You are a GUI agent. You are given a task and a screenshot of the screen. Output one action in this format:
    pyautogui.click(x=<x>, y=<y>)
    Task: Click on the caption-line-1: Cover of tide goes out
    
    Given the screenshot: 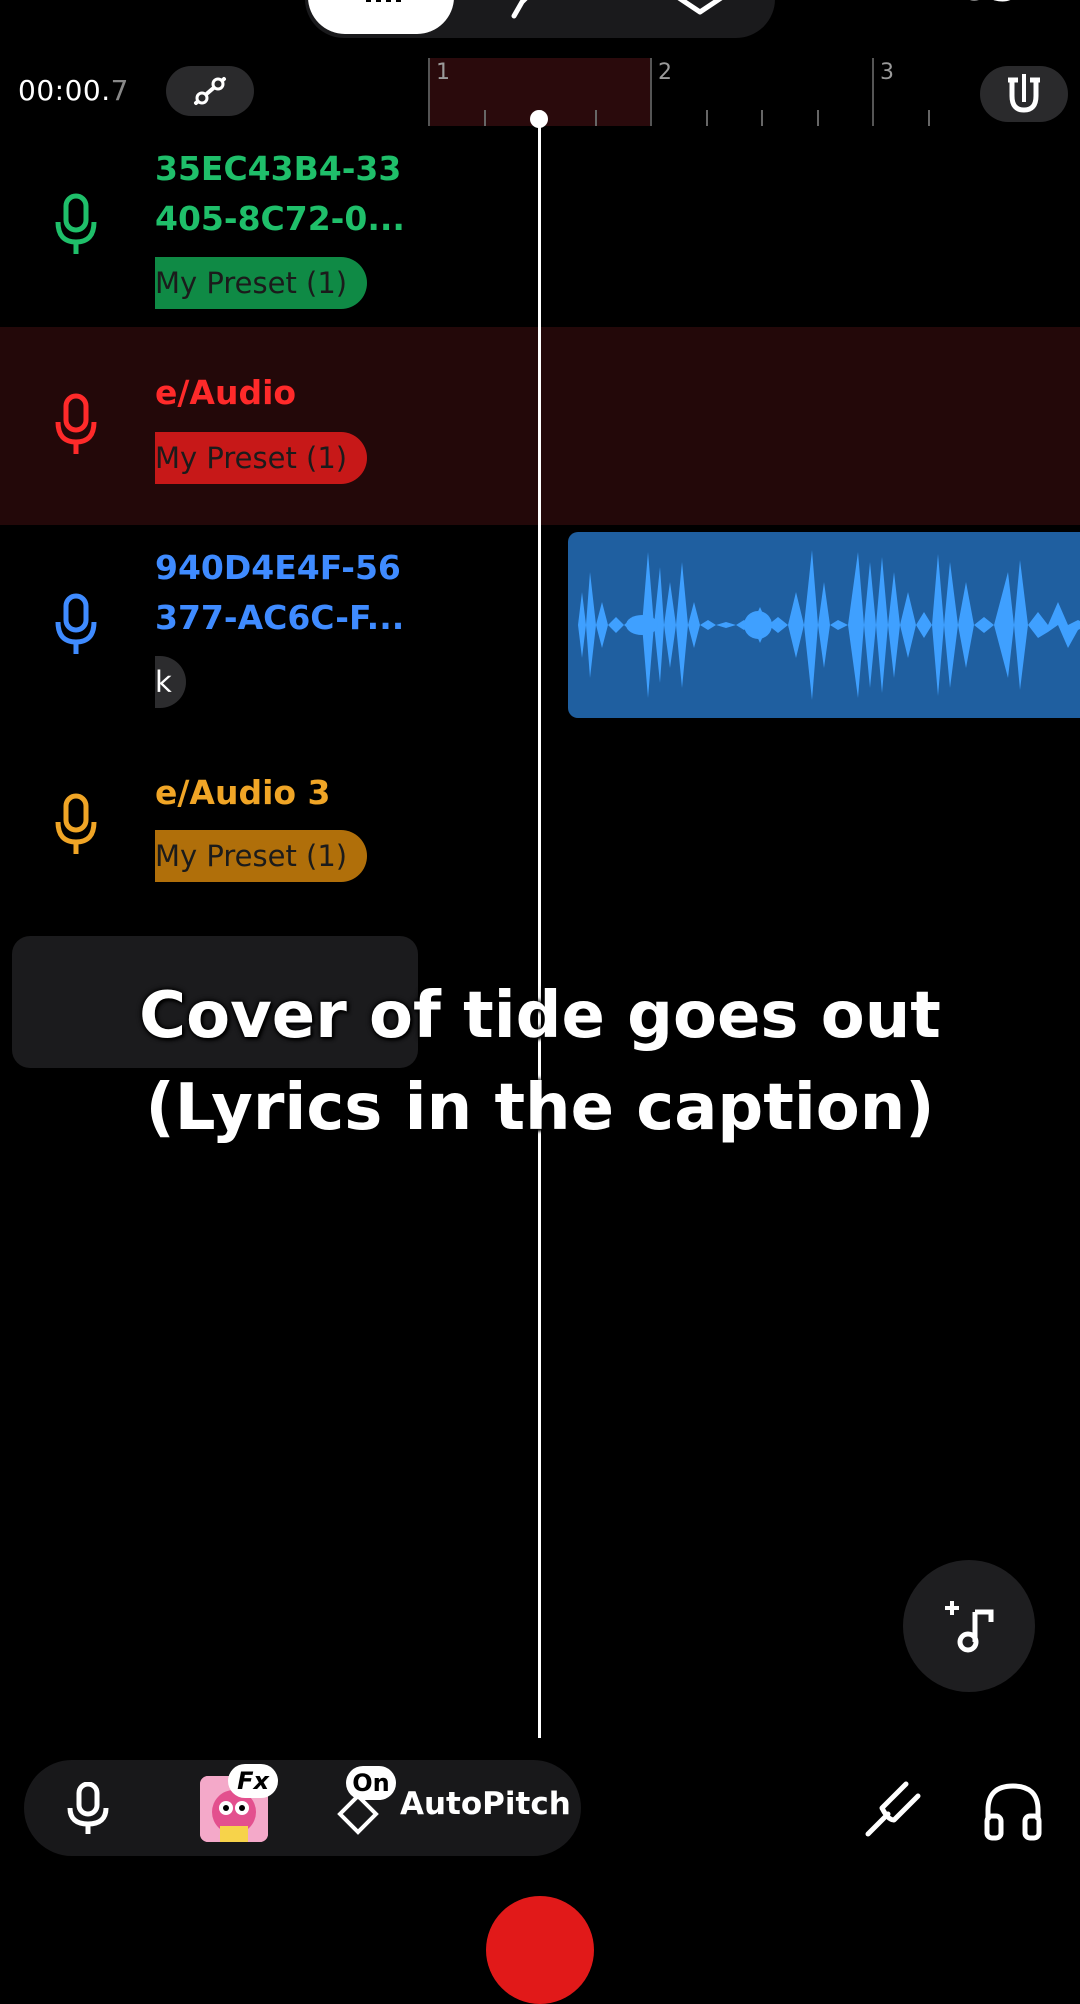 What is the action you would take?
    pyautogui.click(x=540, y=1016)
    